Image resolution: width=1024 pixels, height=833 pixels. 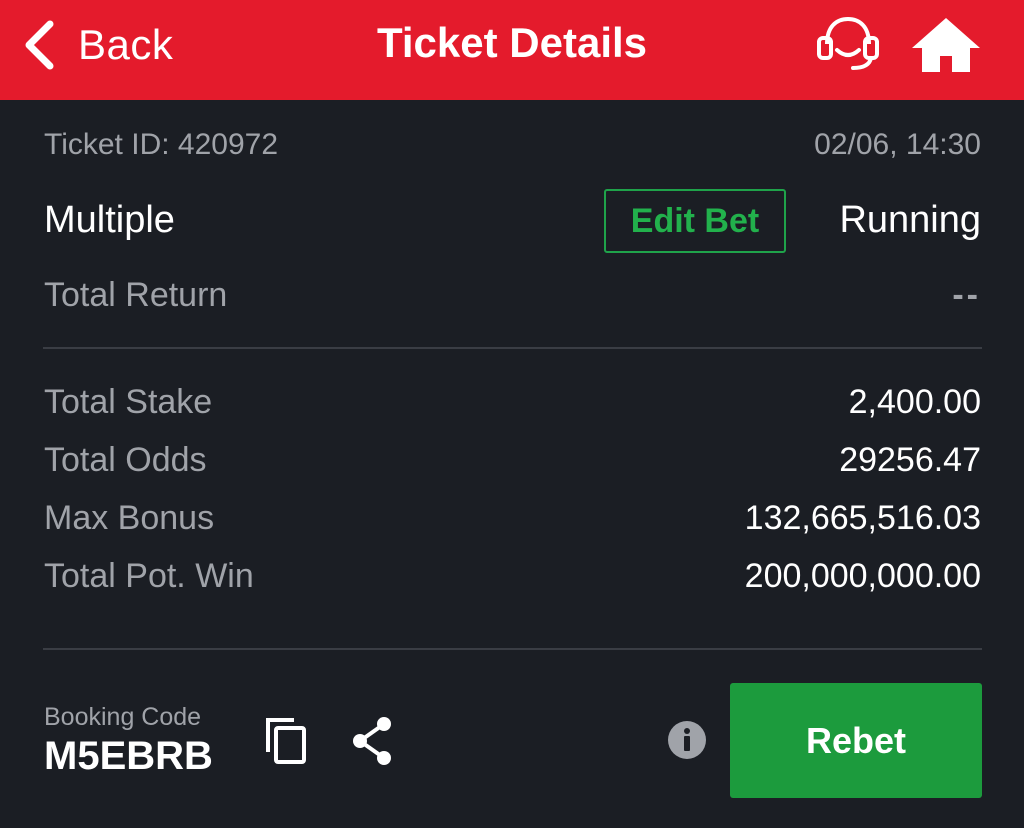 I want to click on share-button, so click(x=372, y=741).